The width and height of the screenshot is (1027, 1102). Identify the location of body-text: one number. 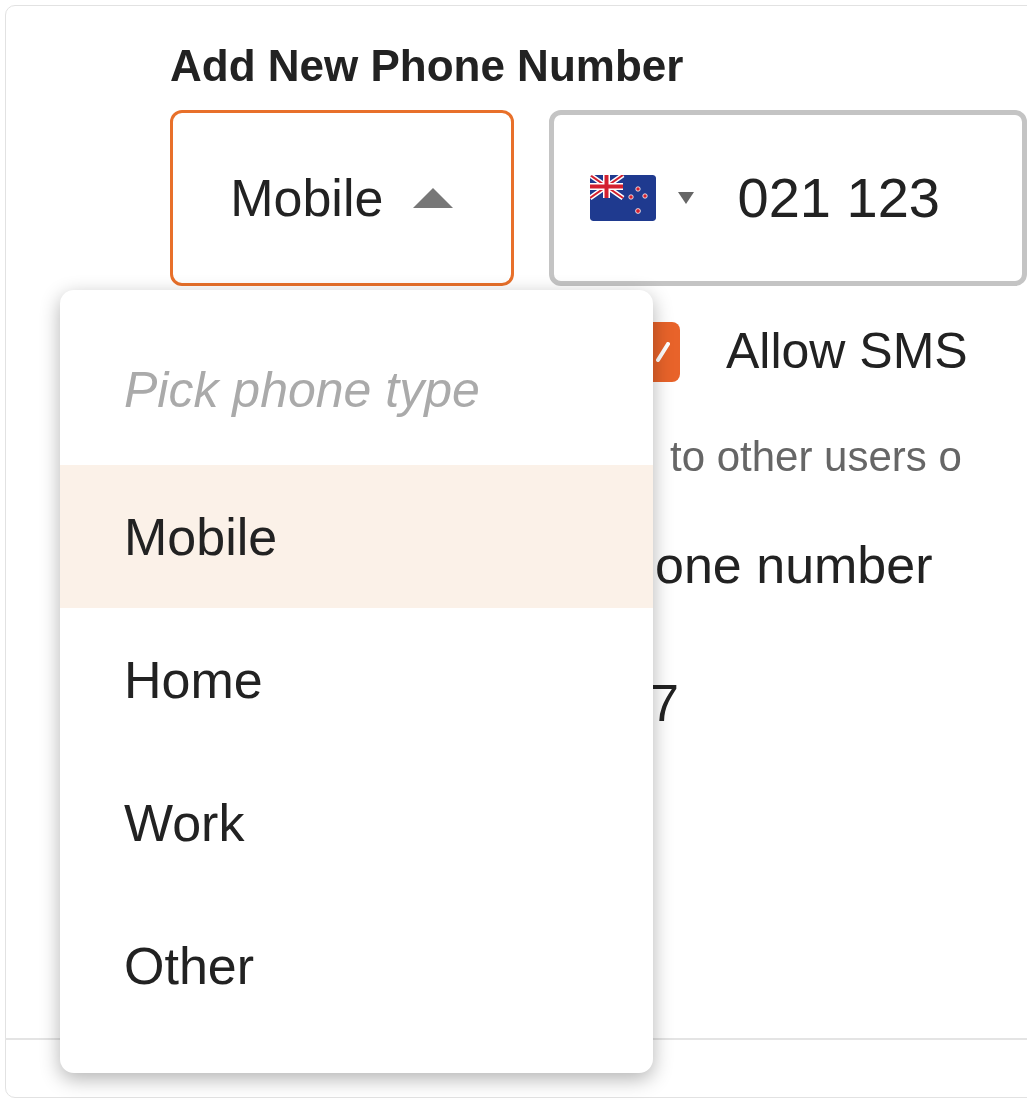
(794, 565).